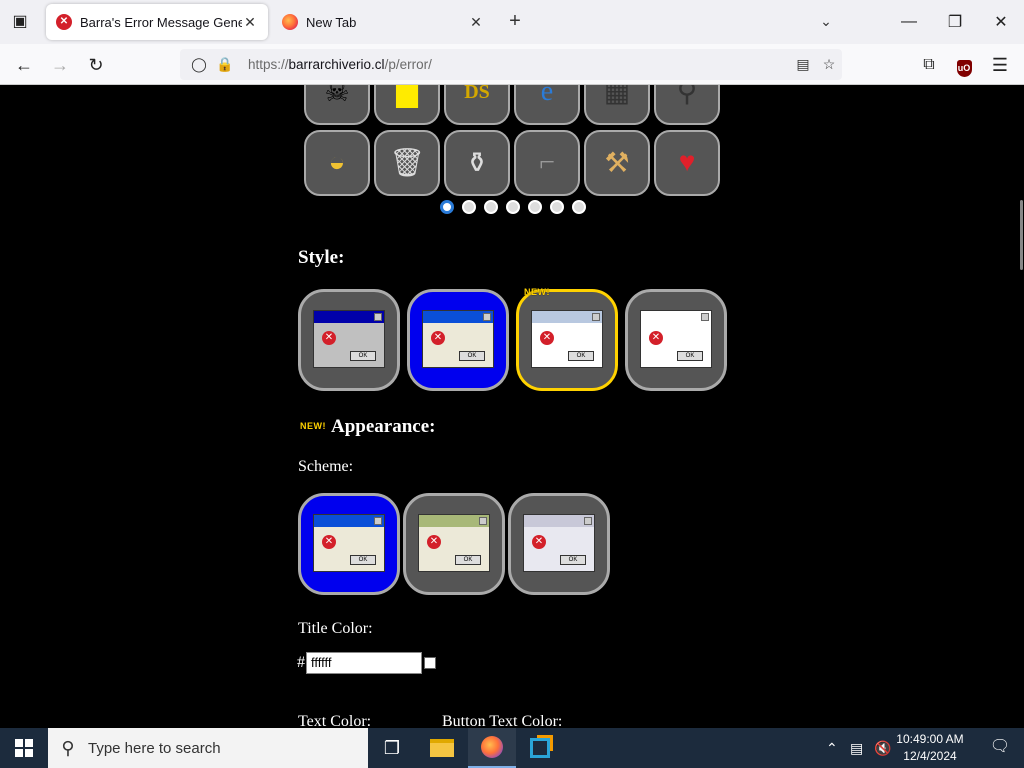  What do you see at coordinates (477, 105) in the screenshot?
I see `dos-icon: DS` at bounding box center [477, 105].